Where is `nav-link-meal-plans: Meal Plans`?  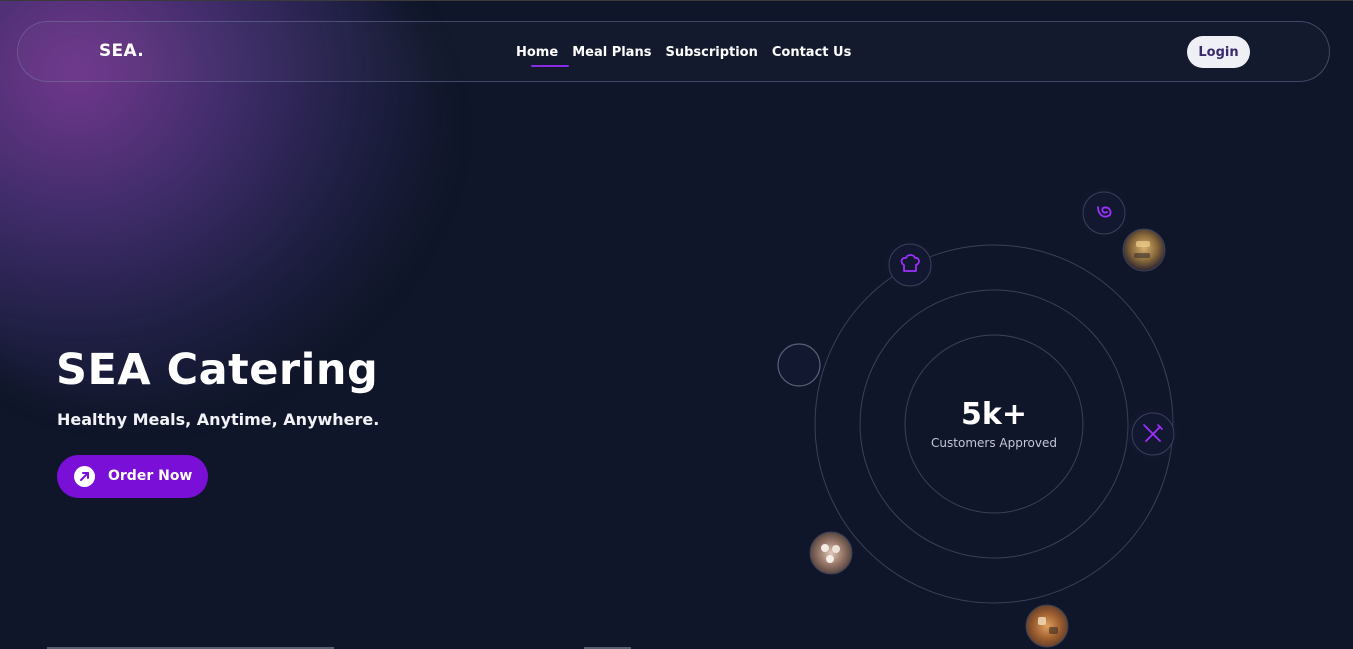
nav-link-meal-plans: Meal Plans is located at coordinates (611, 52).